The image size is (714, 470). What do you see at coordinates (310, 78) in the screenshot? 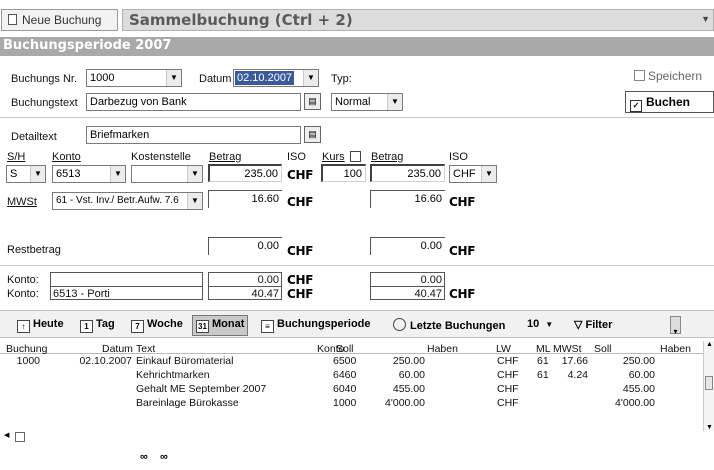
I see `calendar-dropdown-icon: ▼` at bounding box center [310, 78].